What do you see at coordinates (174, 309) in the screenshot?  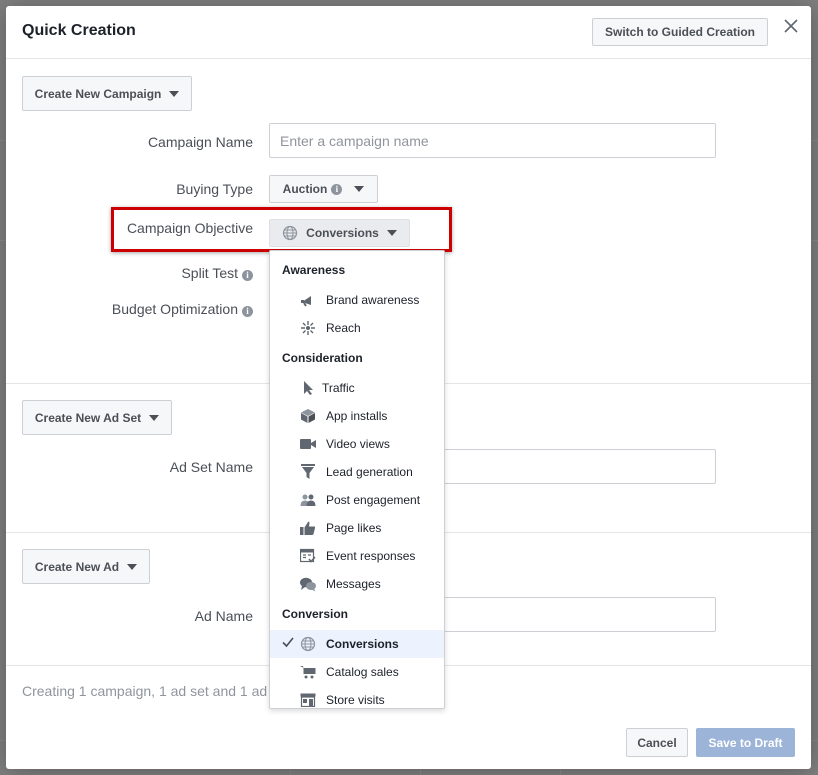 I see `budget-optimization-text: Budget Optimization` at bounding box center [174, 309].